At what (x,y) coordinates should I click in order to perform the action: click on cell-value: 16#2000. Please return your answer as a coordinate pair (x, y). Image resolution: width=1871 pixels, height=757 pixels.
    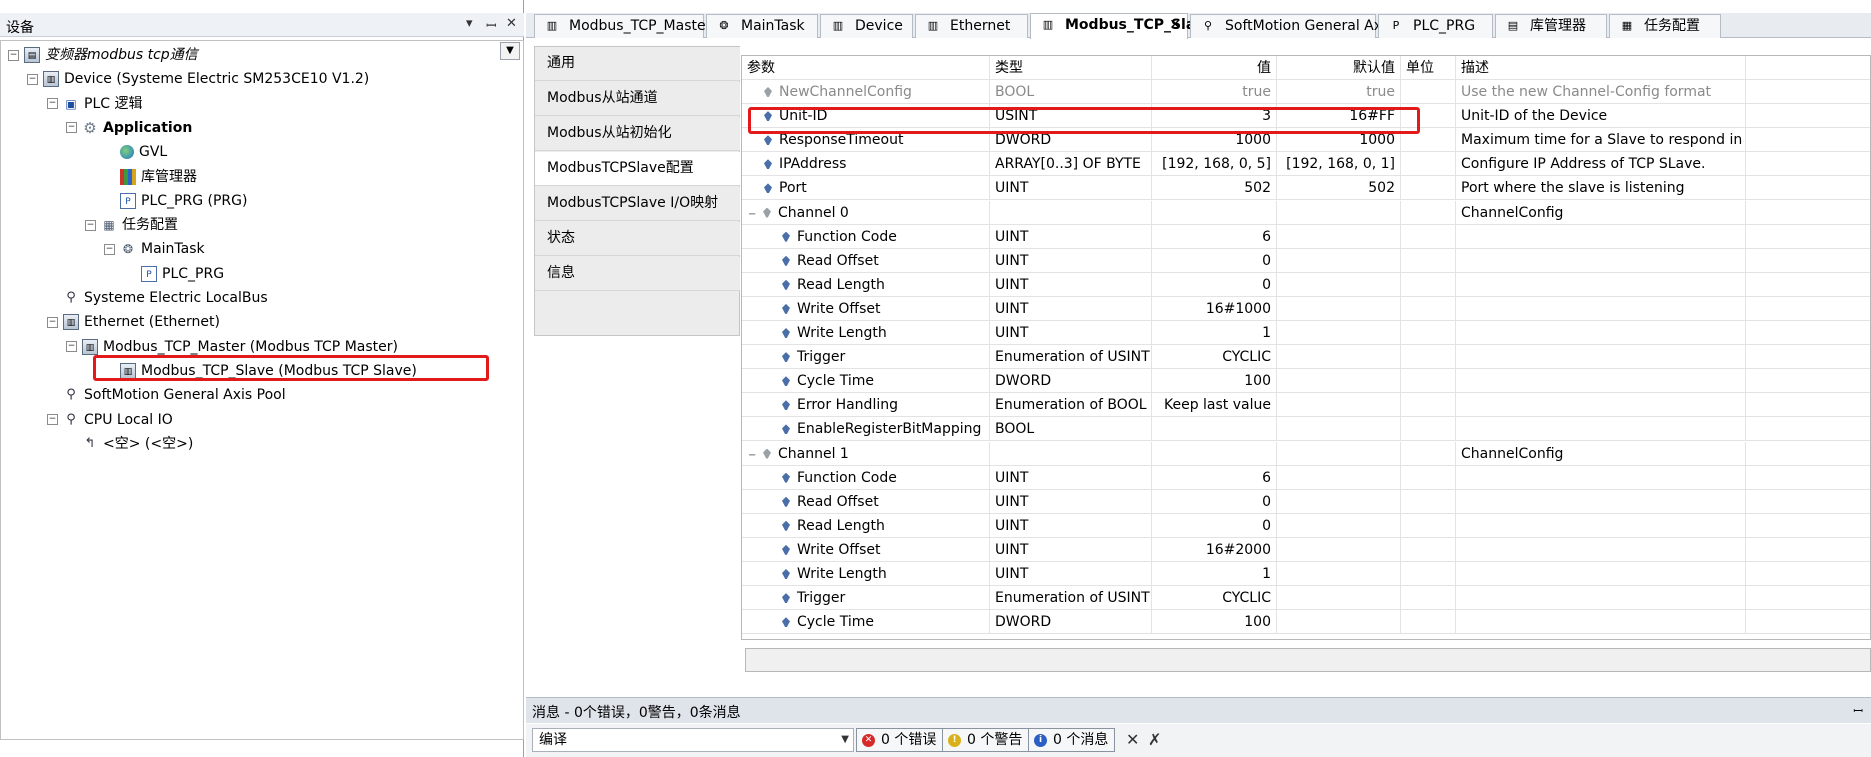
    Looking at the image, I should click on (1214, 549).